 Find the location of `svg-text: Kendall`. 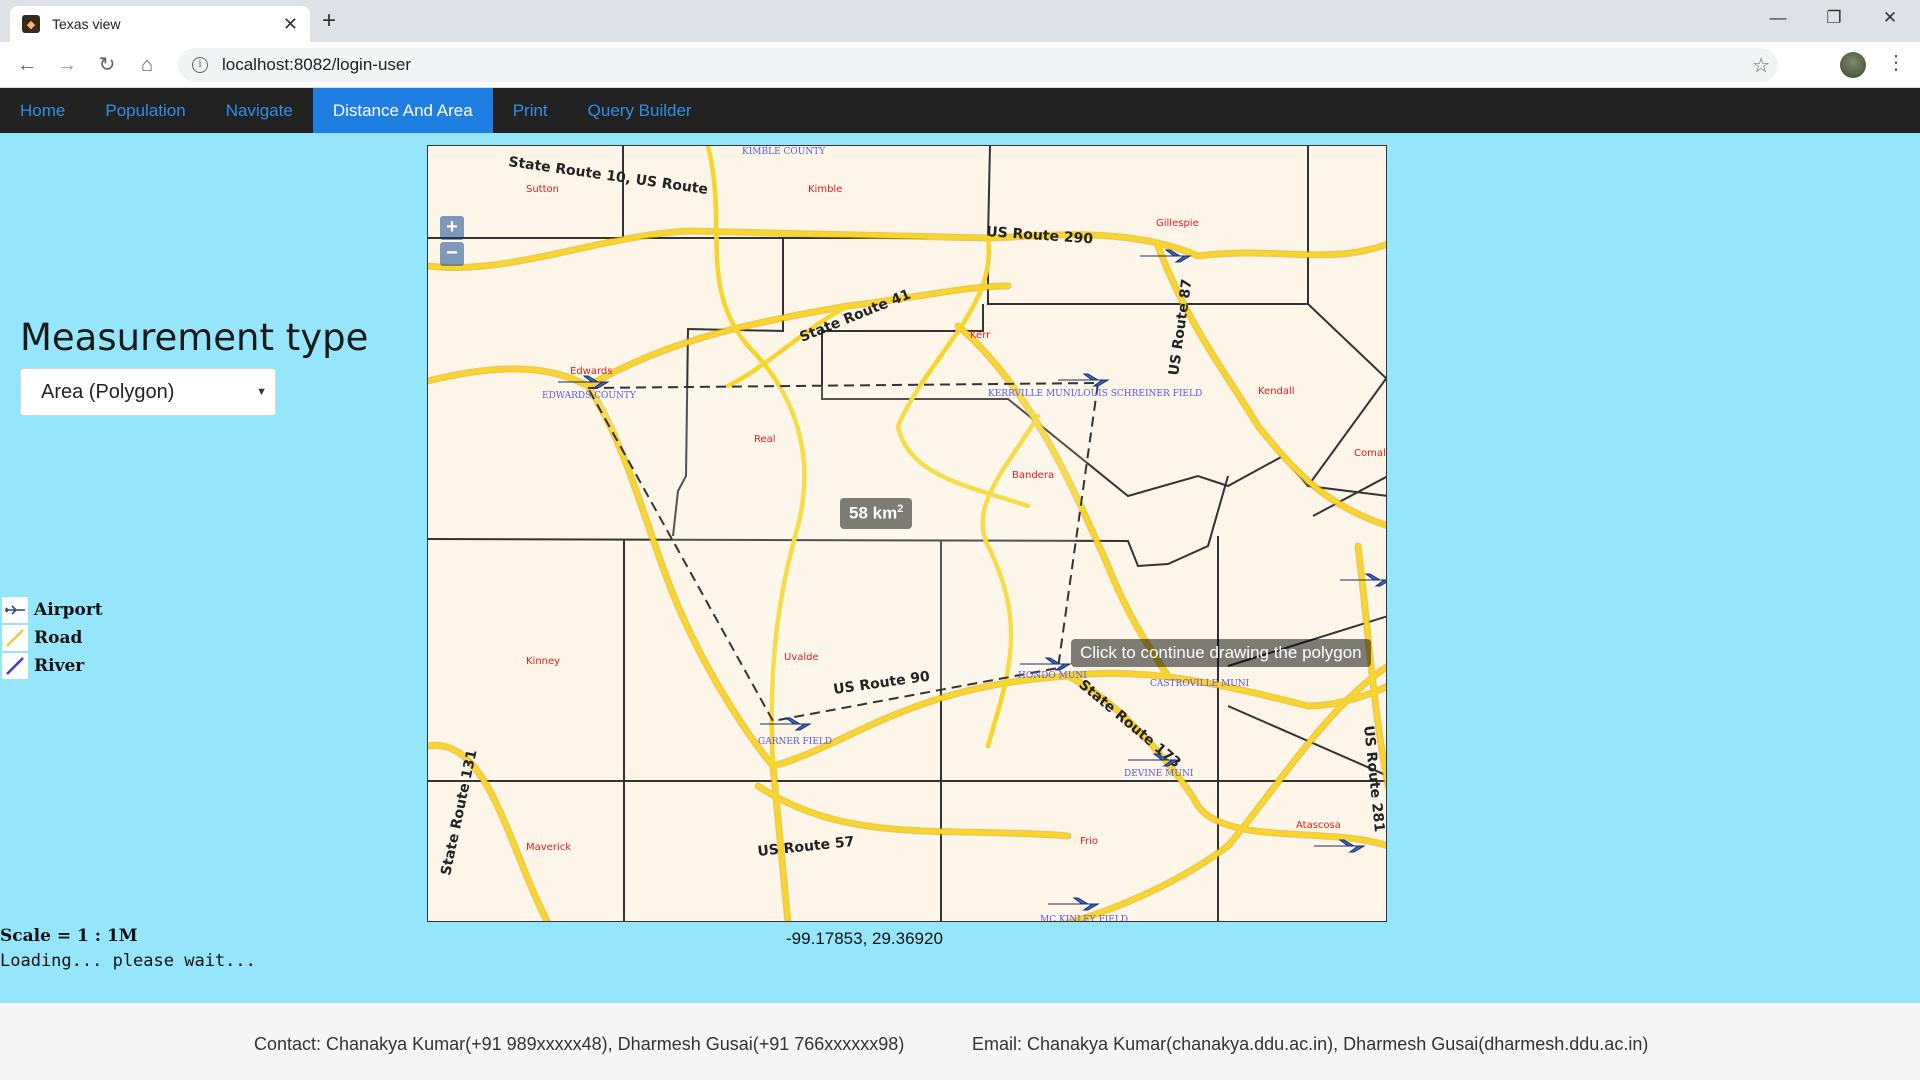

svg-text: Kendall is located at coordinates (1276, 391).